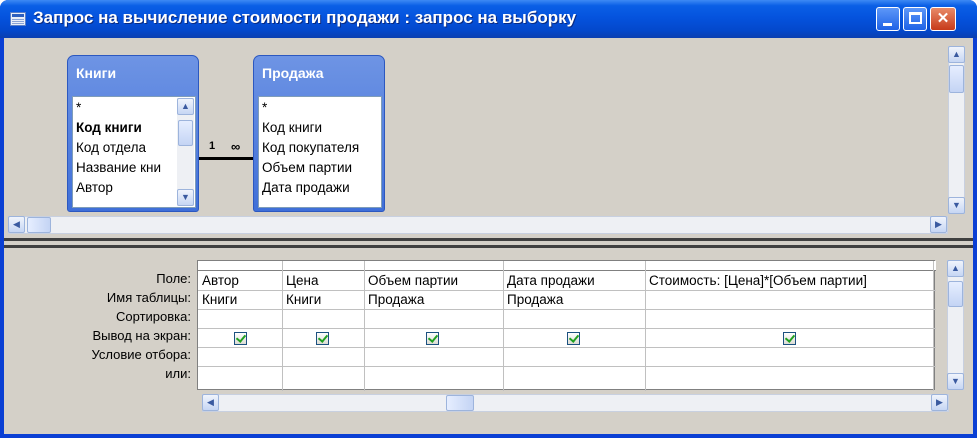  I want to click on relationship-many-label: ∞, so click(236, 146).